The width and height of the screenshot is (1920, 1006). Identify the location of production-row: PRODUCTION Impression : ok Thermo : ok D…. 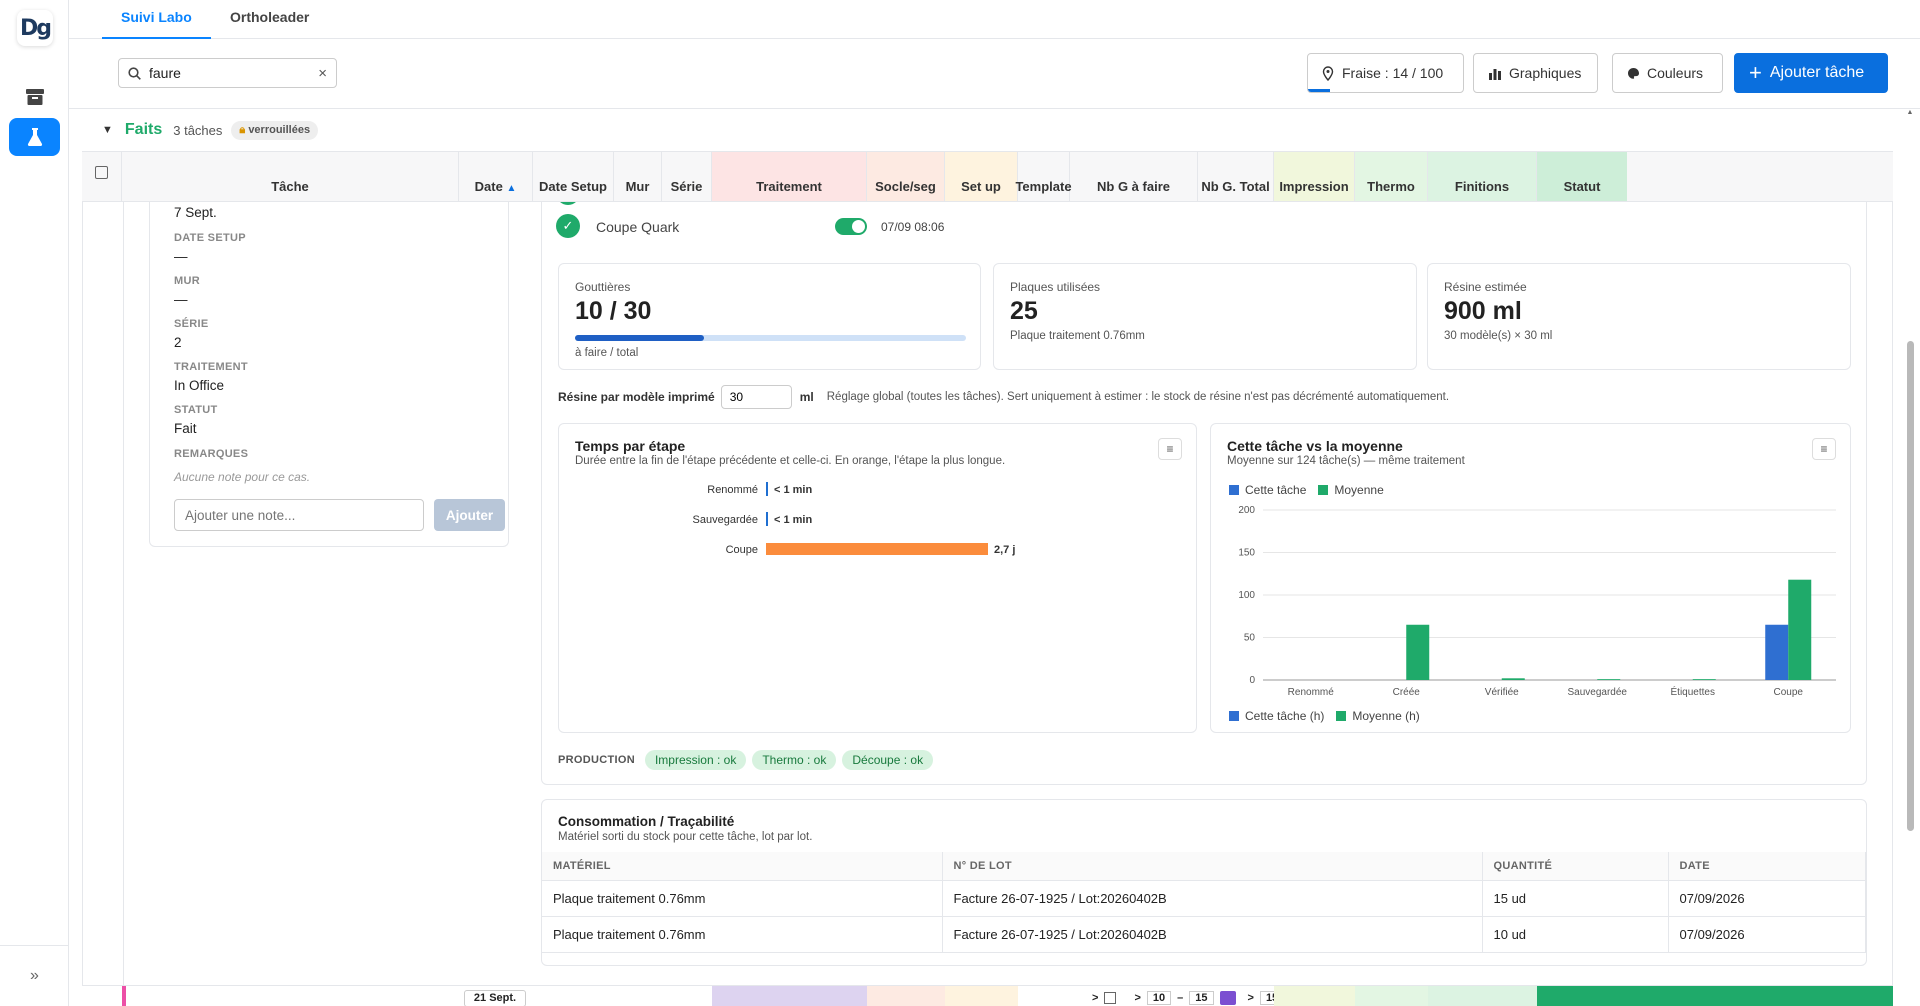
(748, 760).